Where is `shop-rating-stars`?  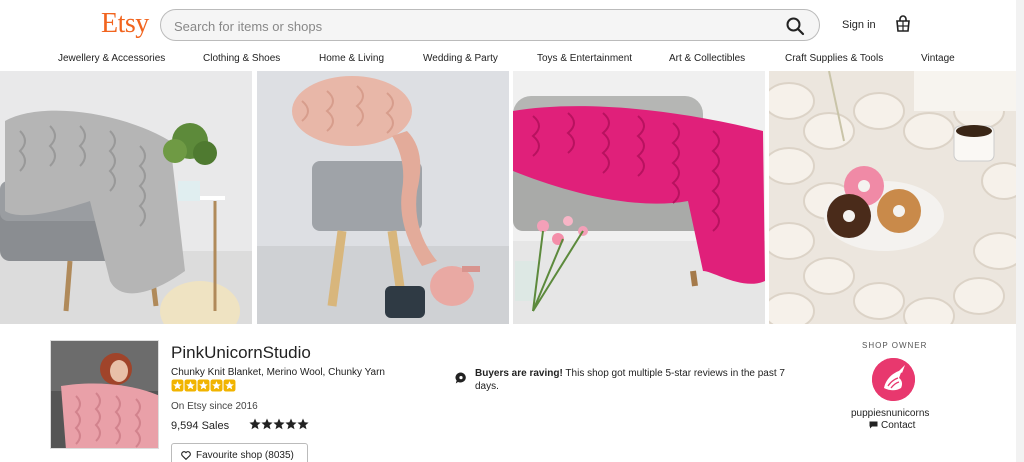 shop-rating-stars is located at coordinates (279, 424).